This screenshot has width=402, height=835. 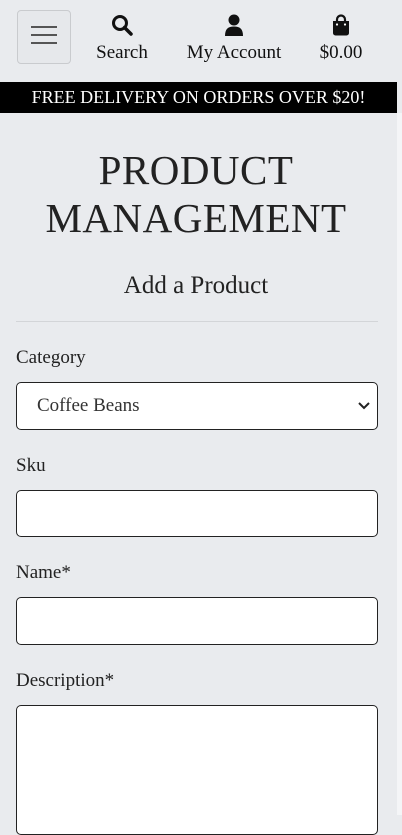 What do you see at coordinates (122, 37) in the screenshot?
I see `search-nav-link: Search` at bounding box center [122, 37].